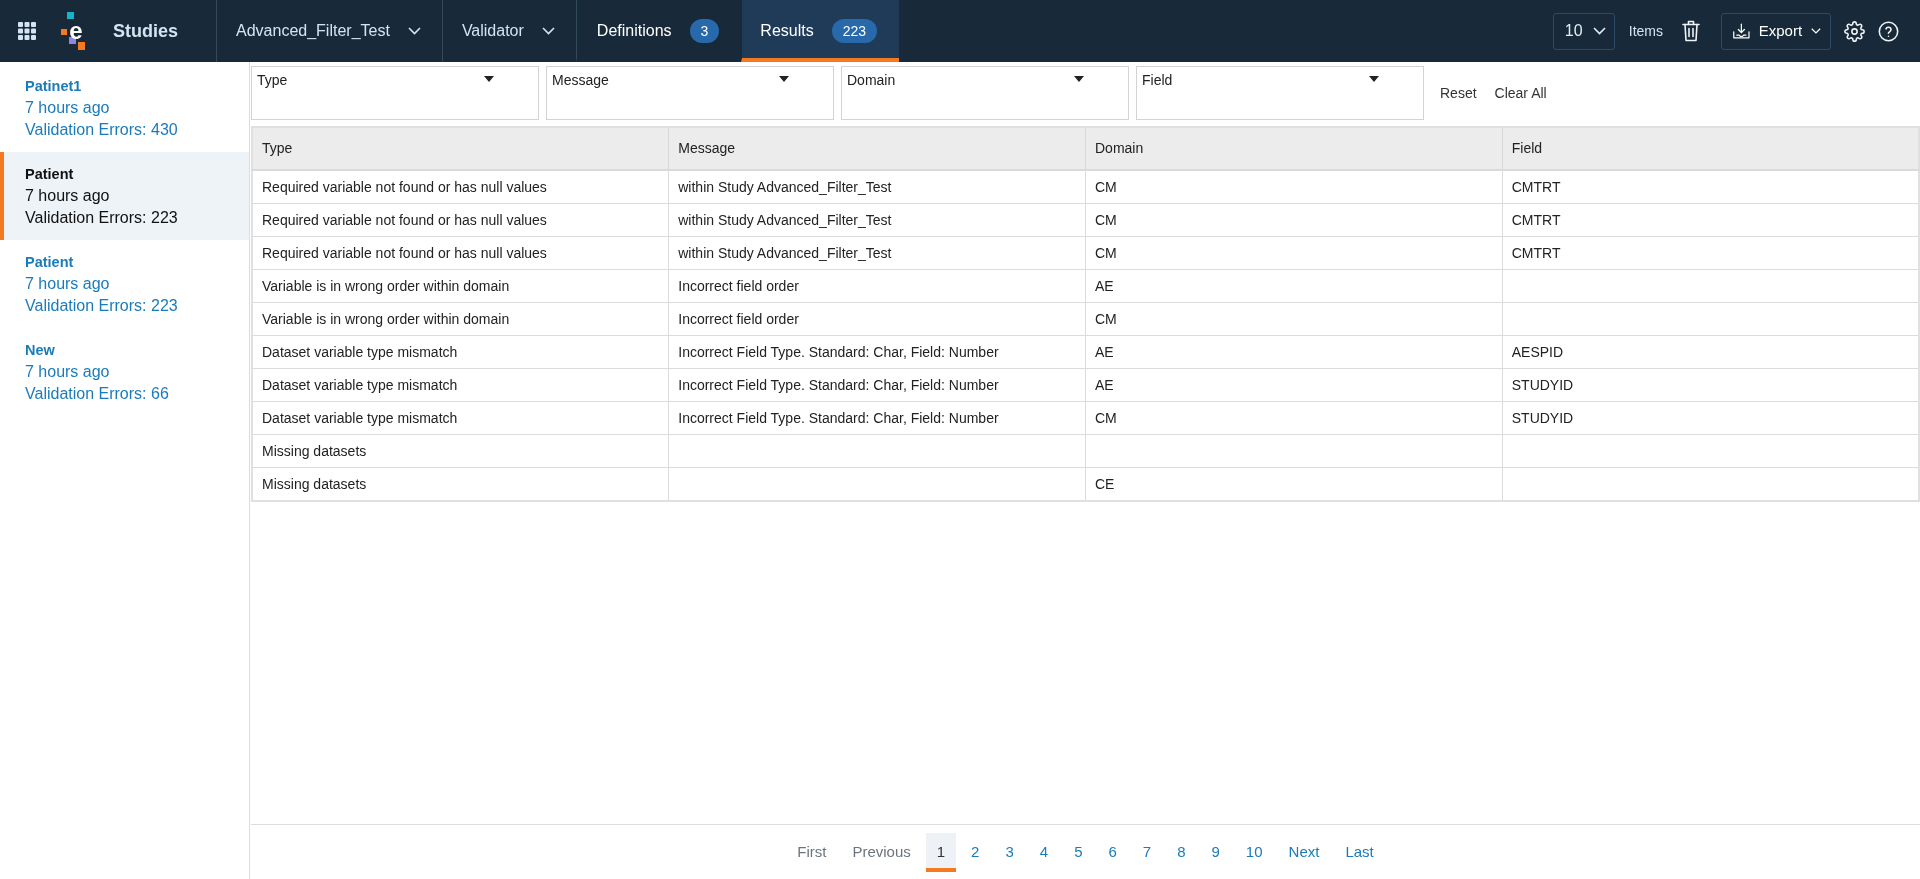 This screenshot has width=1920, height=879. Describe the element at coordinates (124, 108) in the screenshot. I see `sidebar-item: Patinet1 7 hours ago Validation Errors: 430` at that location.